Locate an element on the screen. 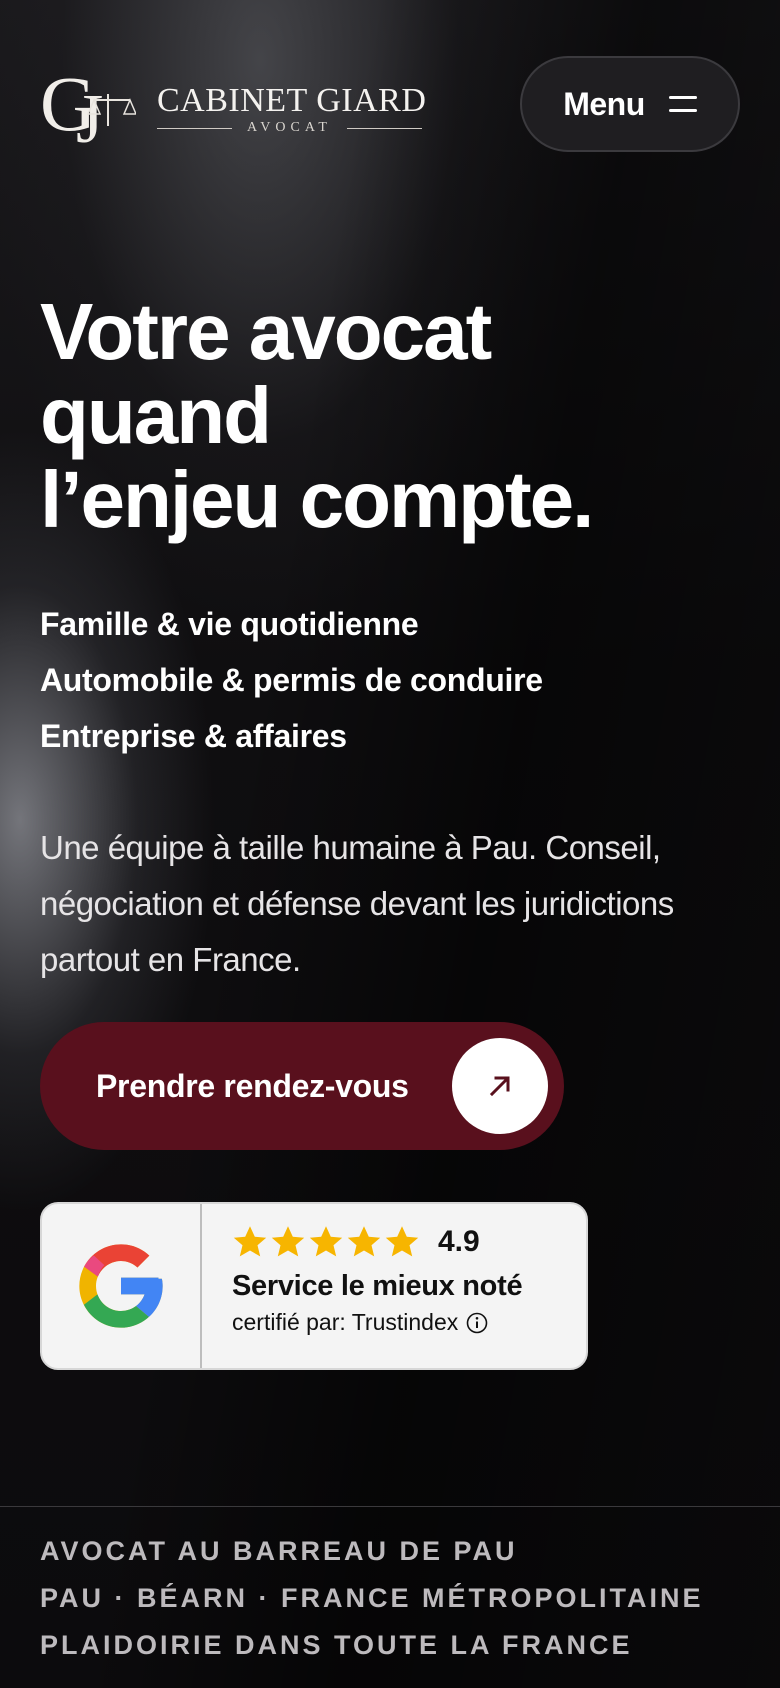 This screenshot has width=780, height=1688. footer-line: PAU · BÉARN · FRANCE MÉTROPOLITAINE is located at coordinates (372, 1598).